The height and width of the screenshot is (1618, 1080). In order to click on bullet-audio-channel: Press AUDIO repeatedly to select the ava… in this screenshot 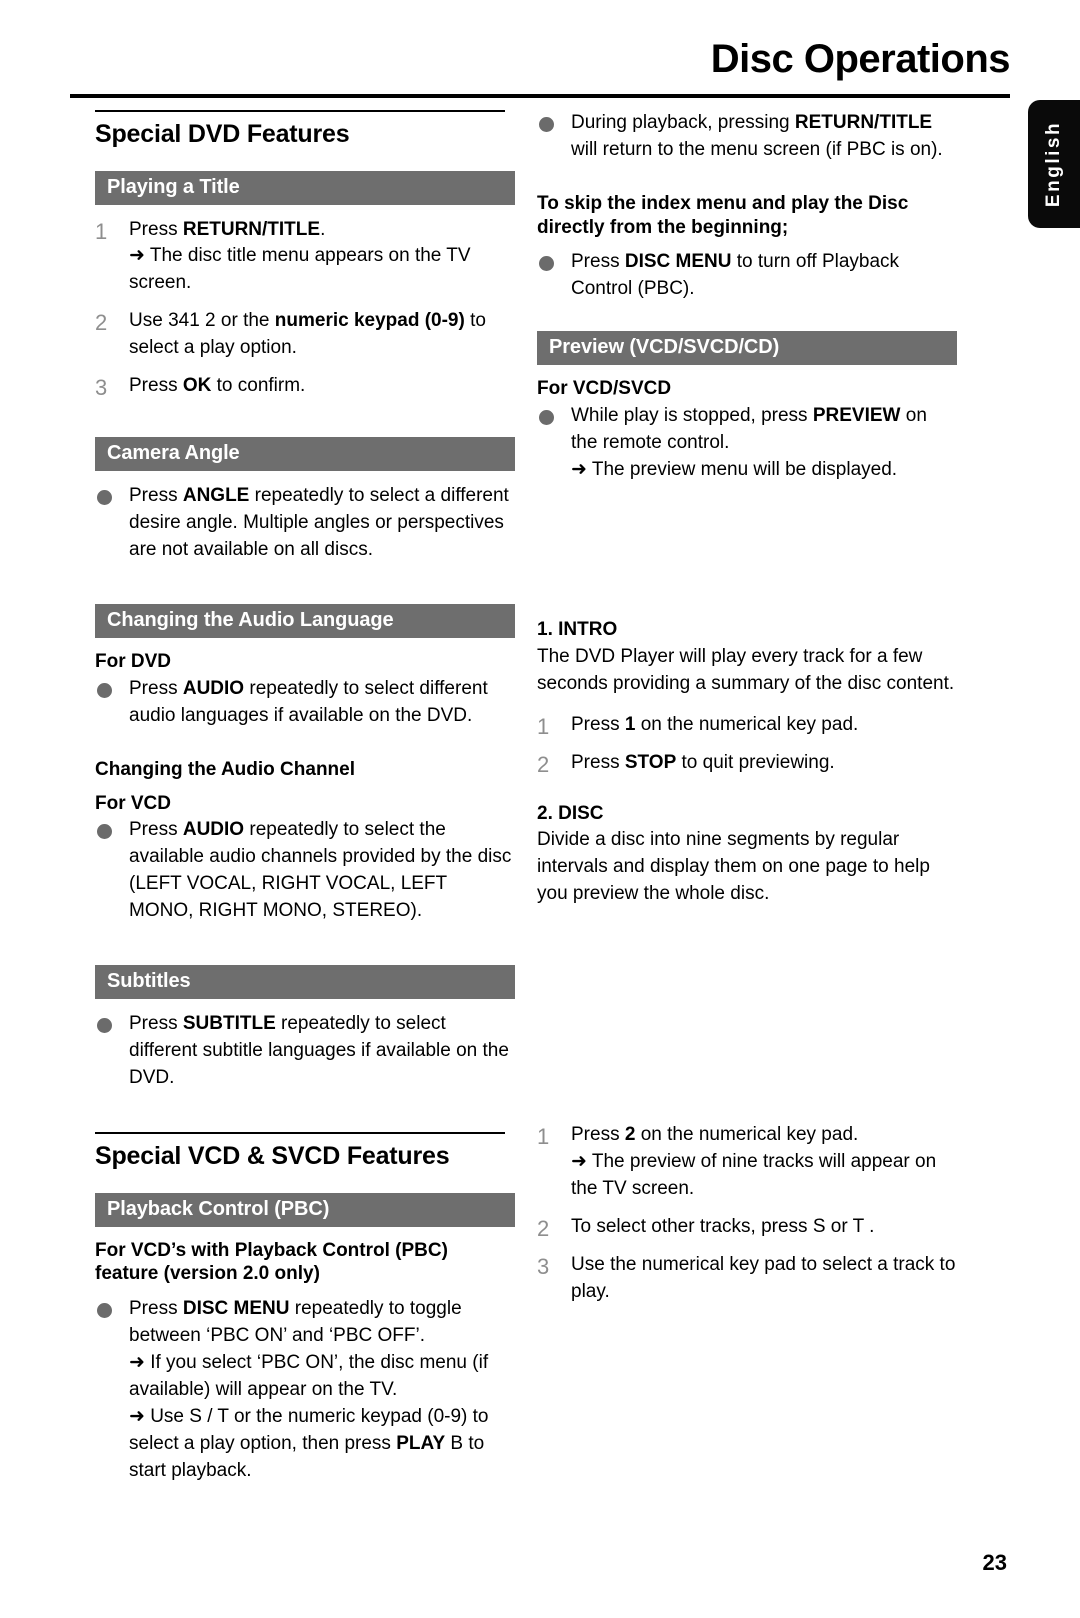, I will do `click(305, 871)`.